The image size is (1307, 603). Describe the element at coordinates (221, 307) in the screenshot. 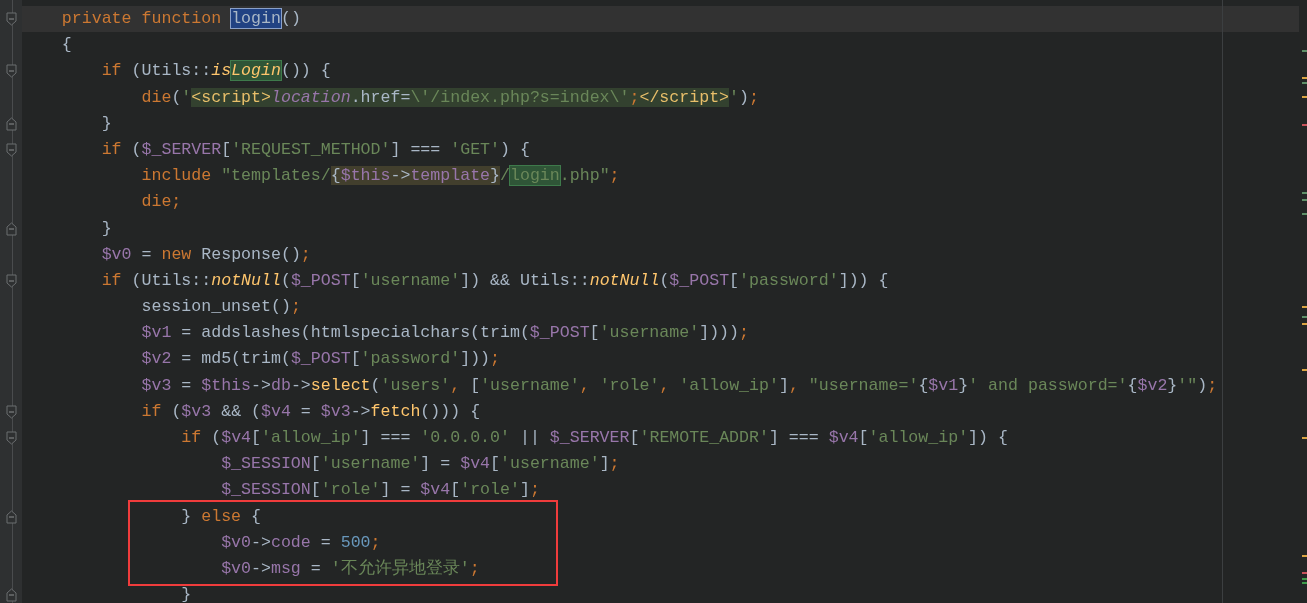

I see `code-line: session_unset();` at that location.